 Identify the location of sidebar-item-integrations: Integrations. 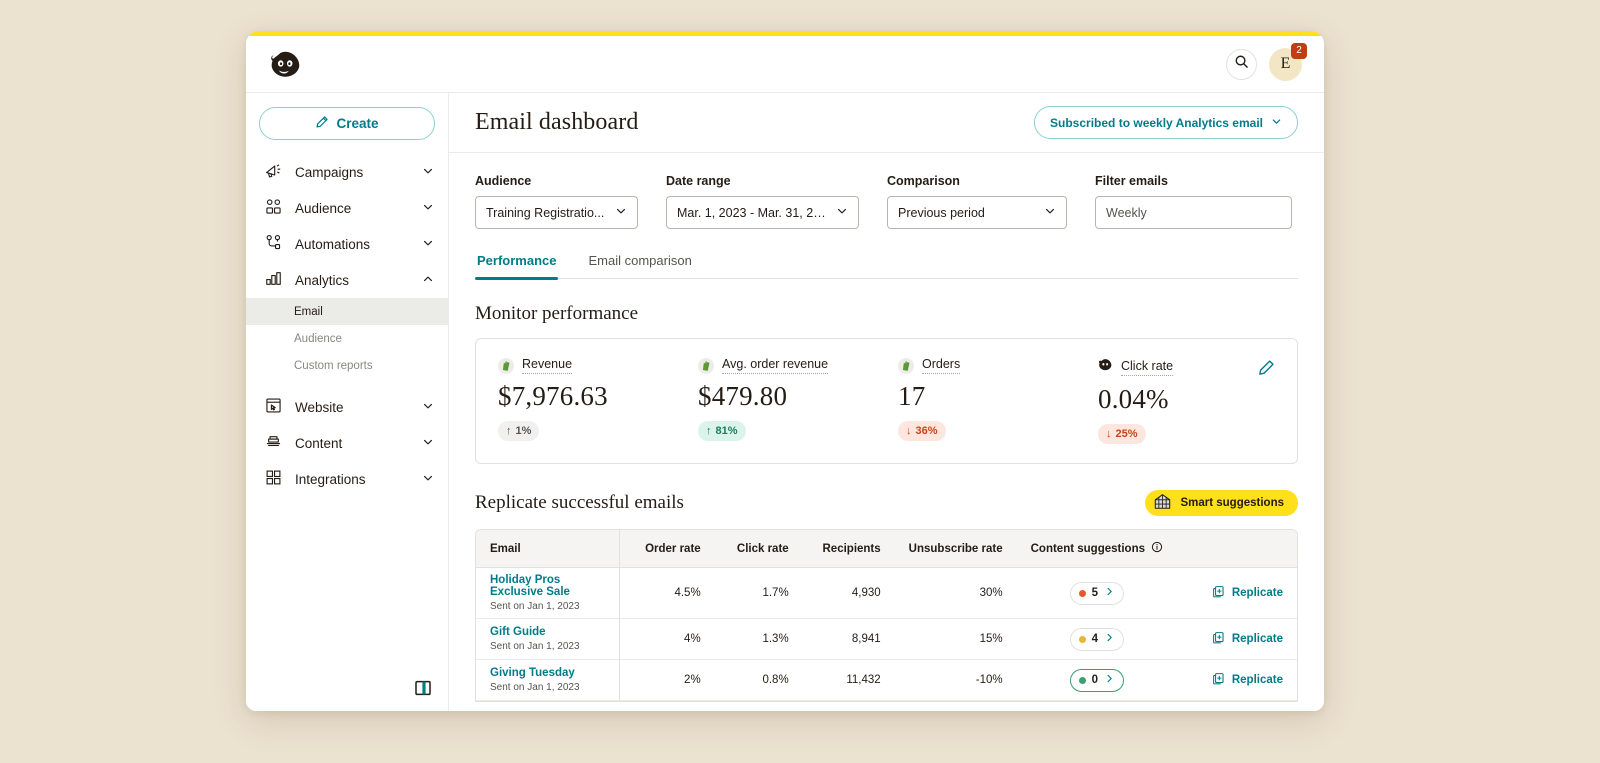
(347, 479).